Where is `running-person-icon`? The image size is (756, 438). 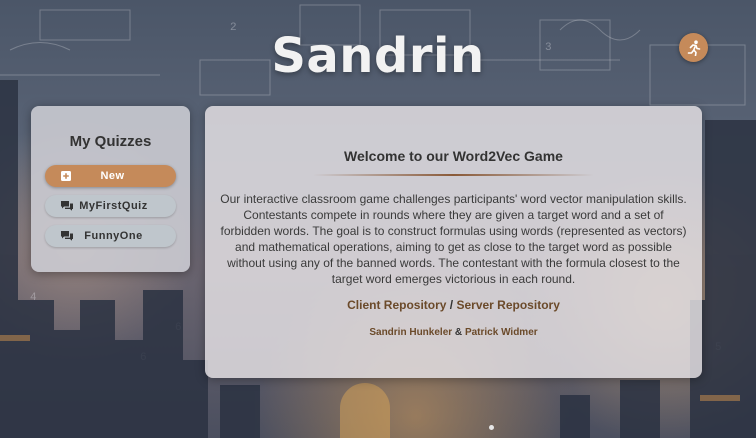 running-person-icon is located at coordinates (693, 47).